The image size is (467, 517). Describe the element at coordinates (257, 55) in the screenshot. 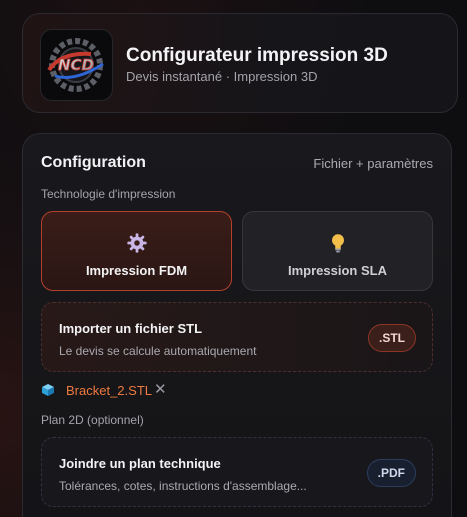

I see `page-title: Configurateur impression 3D` at that location.